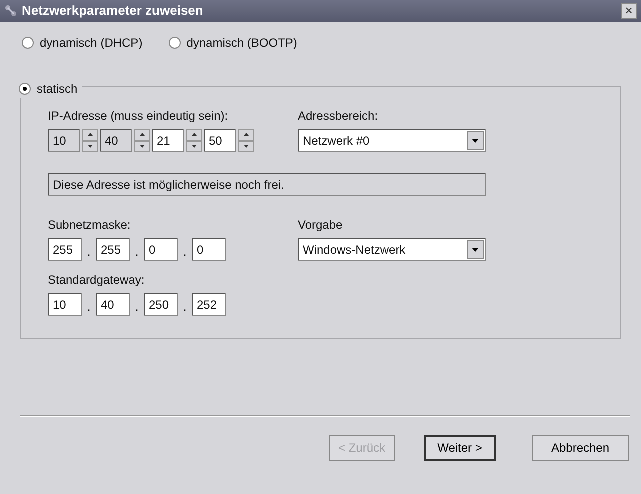 The width and height of the screenshot is (641, 494). I want to click on input-field: 250, so click(161, 304).